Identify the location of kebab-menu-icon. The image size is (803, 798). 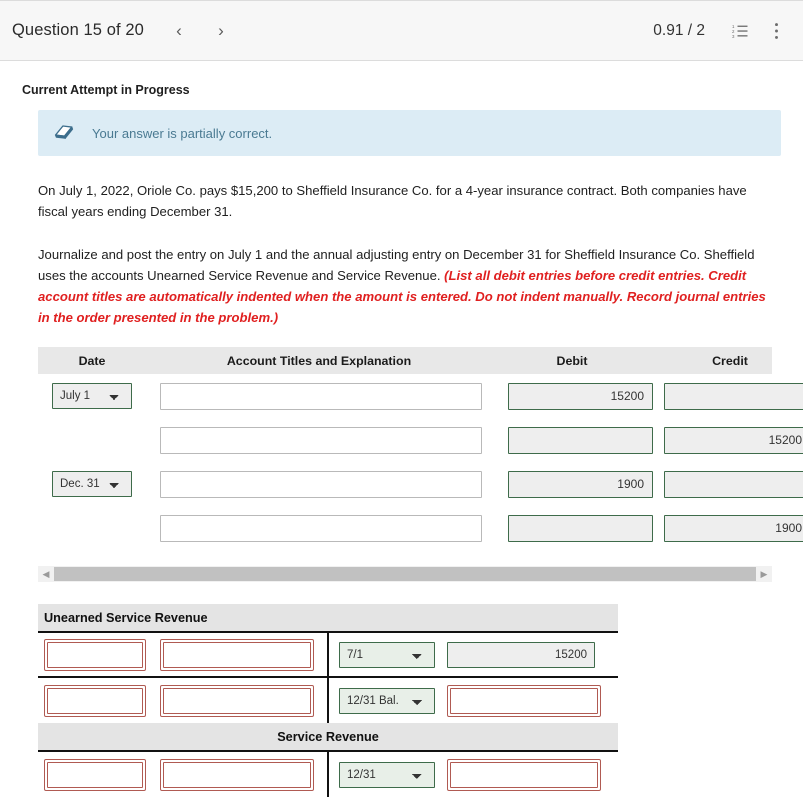
(776, 31).